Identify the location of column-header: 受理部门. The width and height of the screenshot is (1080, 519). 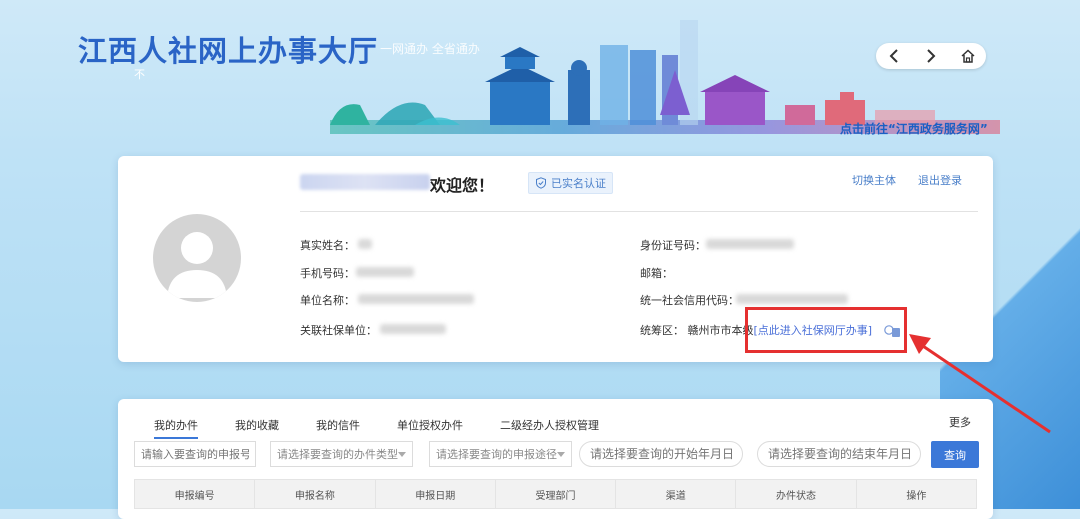
(556, 494).